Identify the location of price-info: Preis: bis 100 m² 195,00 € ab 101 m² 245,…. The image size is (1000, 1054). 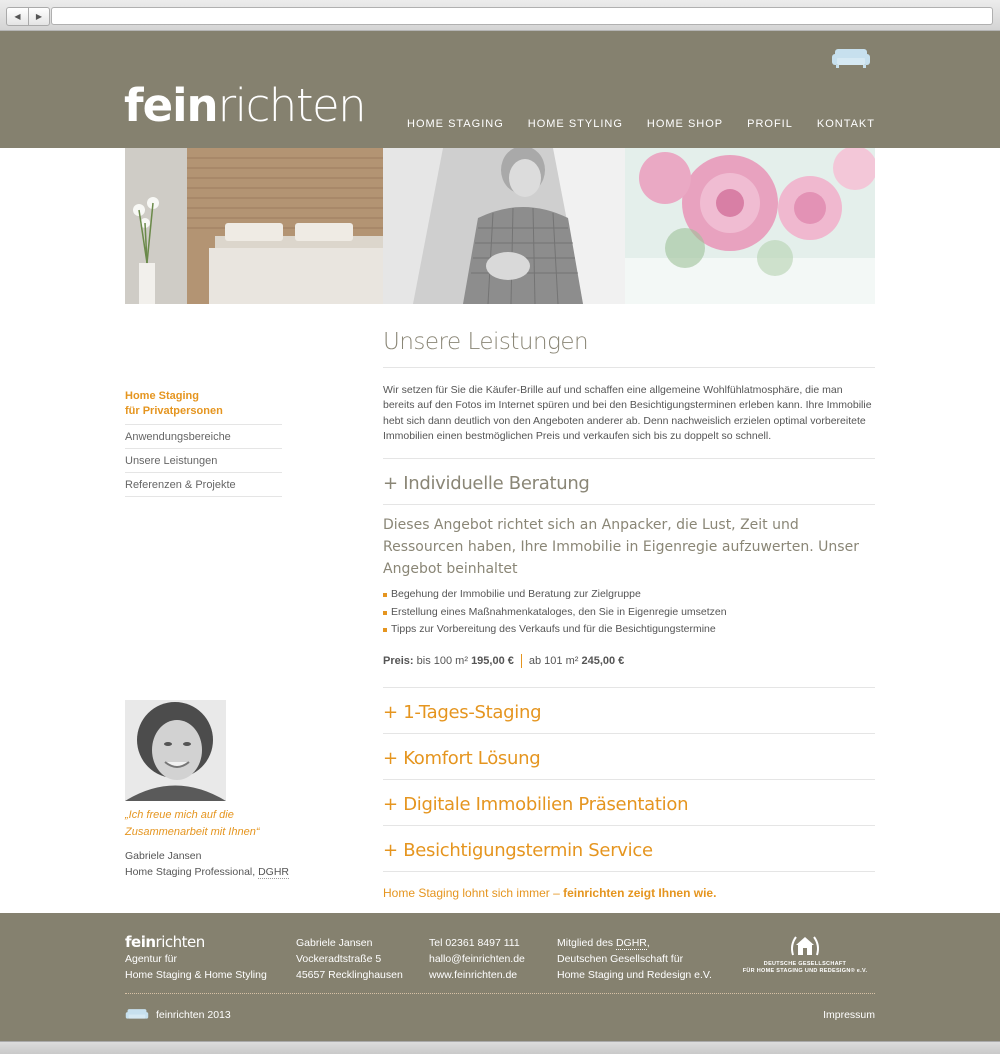
(629, 670).